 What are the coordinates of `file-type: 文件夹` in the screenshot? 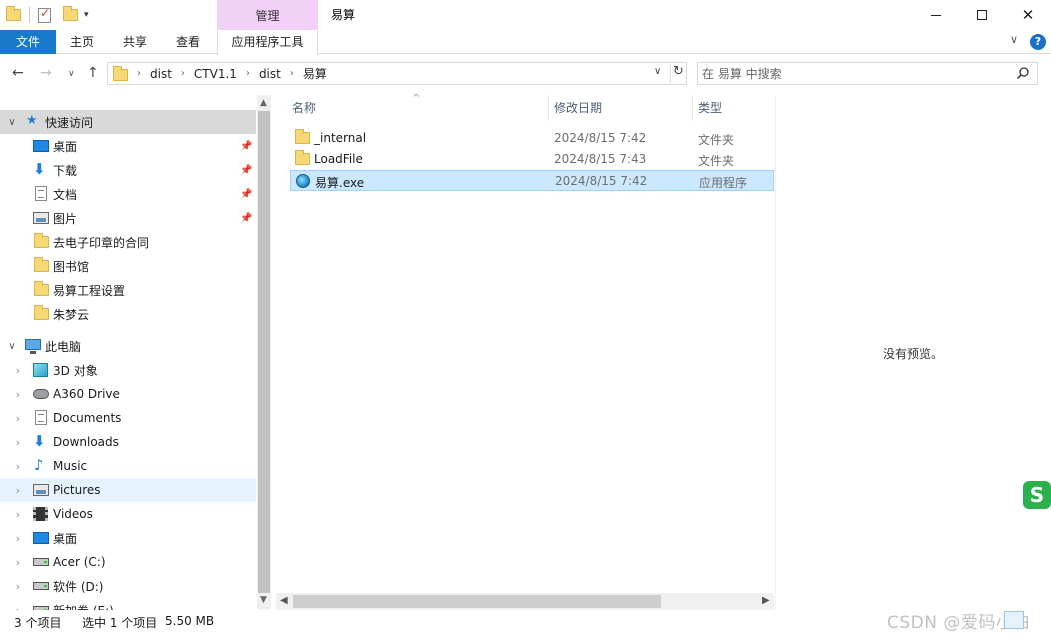 It's located at (716, 161).